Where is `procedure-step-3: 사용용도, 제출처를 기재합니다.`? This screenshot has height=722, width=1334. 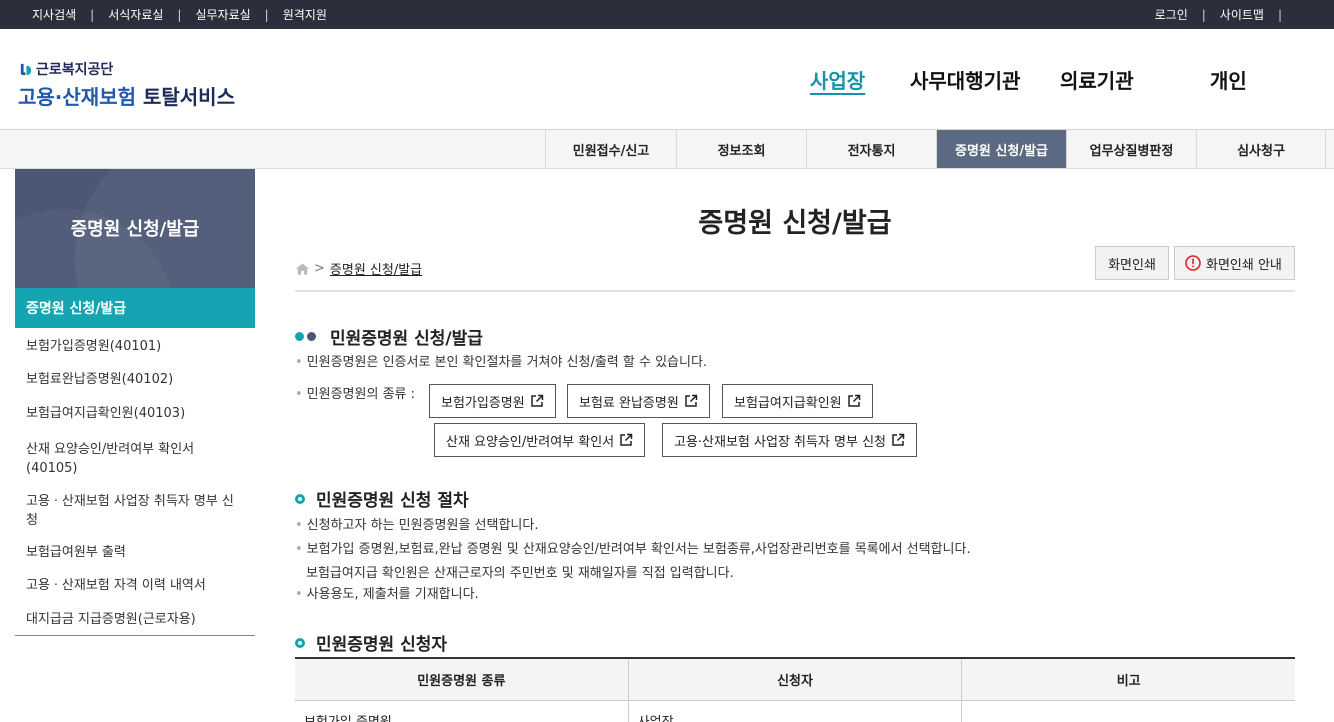 procedure-step-3: 사용용도, 제출처를 기재합니다. is located at coordinates (387, 595).